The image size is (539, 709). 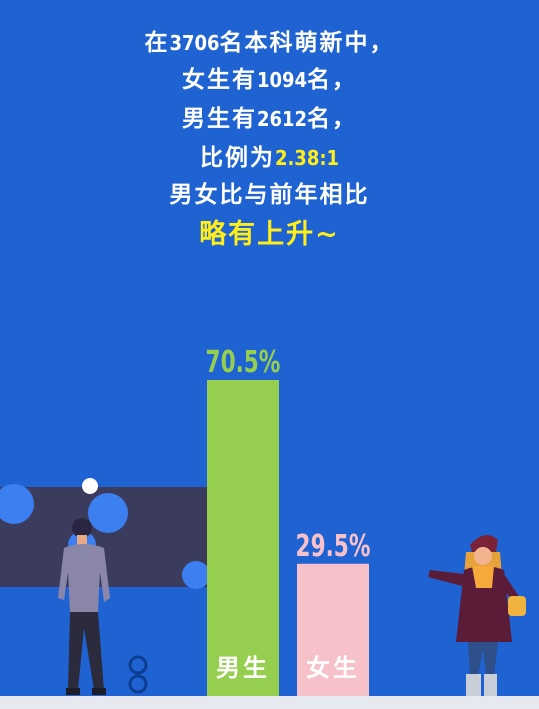 I want to click on woman-handbag, so click(x=517, y=606).